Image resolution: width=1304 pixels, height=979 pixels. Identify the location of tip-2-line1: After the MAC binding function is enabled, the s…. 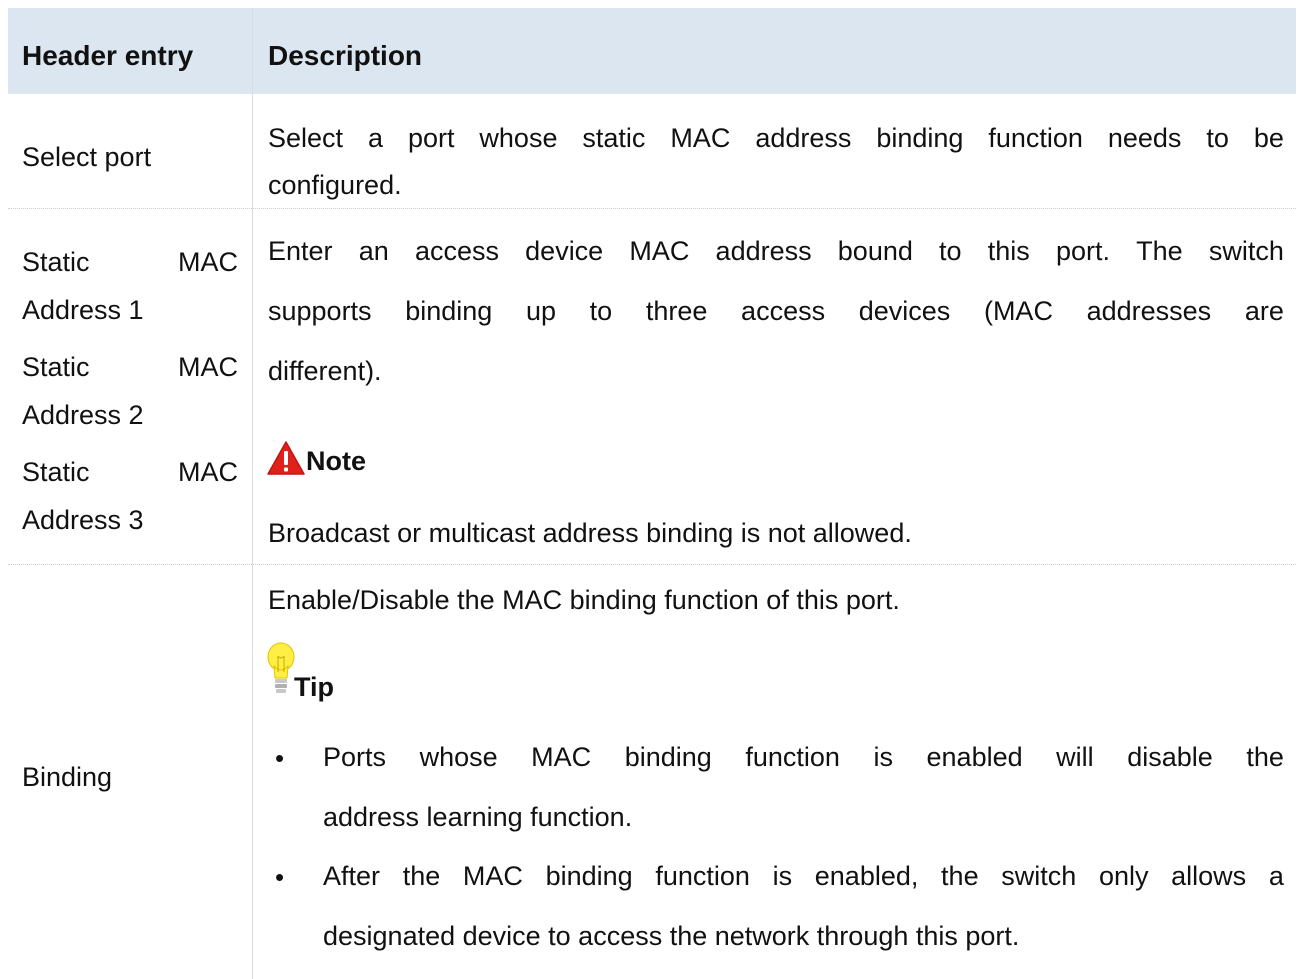
(803, 876).